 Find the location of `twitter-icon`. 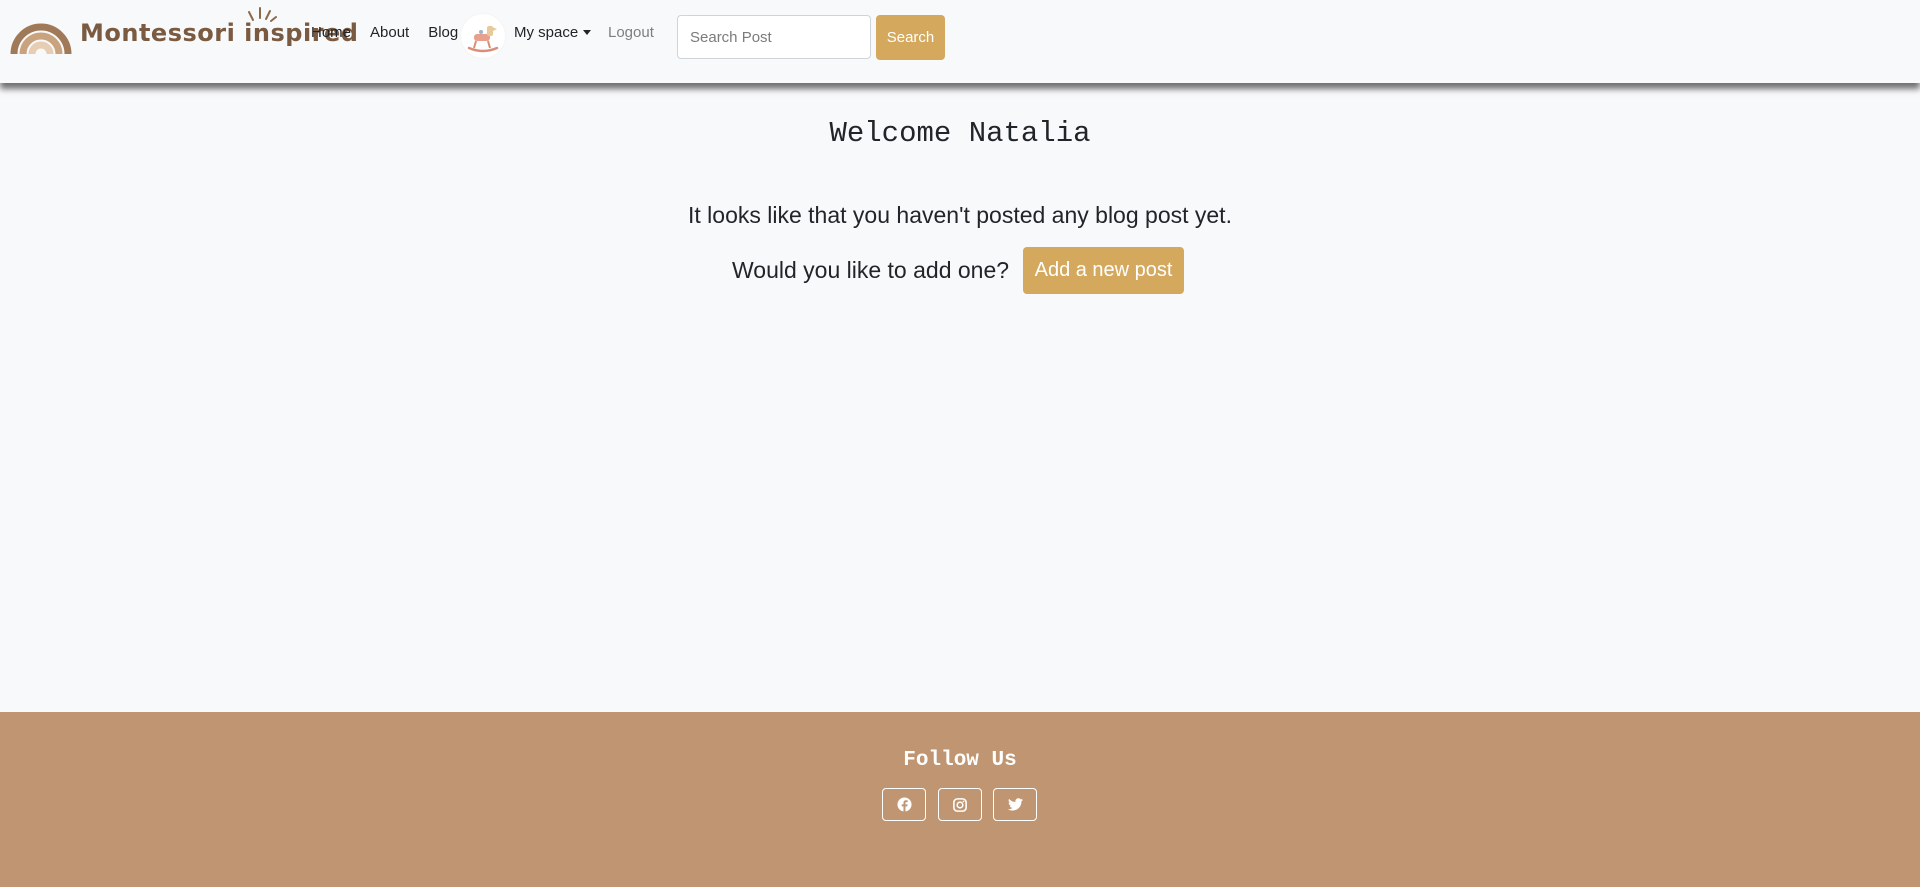

twitter-icon is located at coordinates (1015, 804).